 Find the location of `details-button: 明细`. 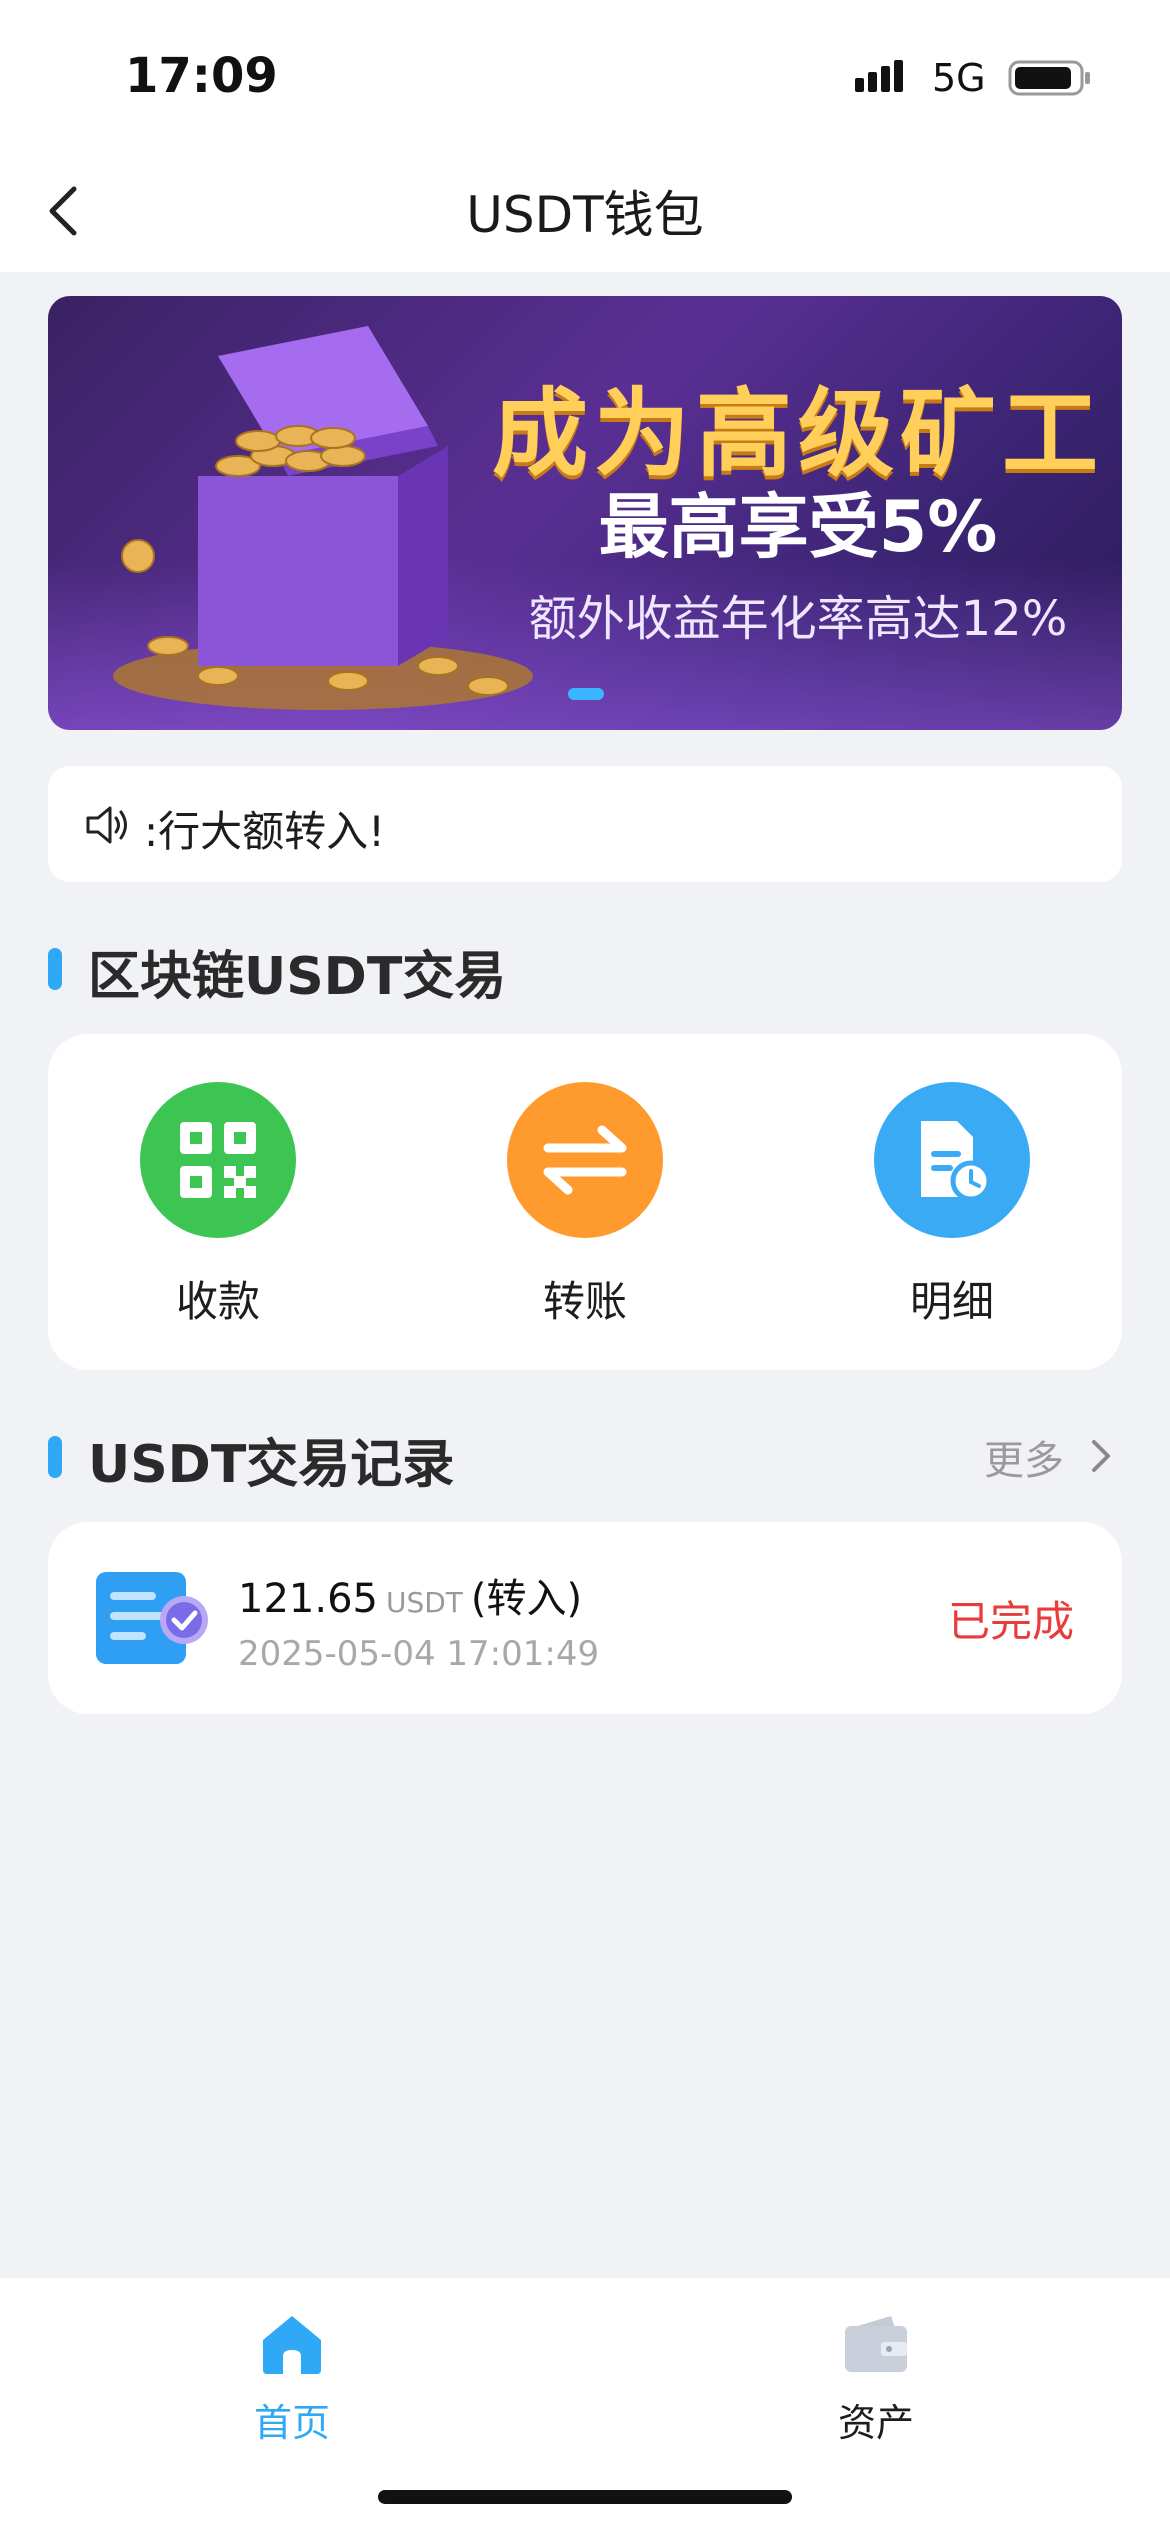

details-button: 明细 is located at coordinates (952, 1205).